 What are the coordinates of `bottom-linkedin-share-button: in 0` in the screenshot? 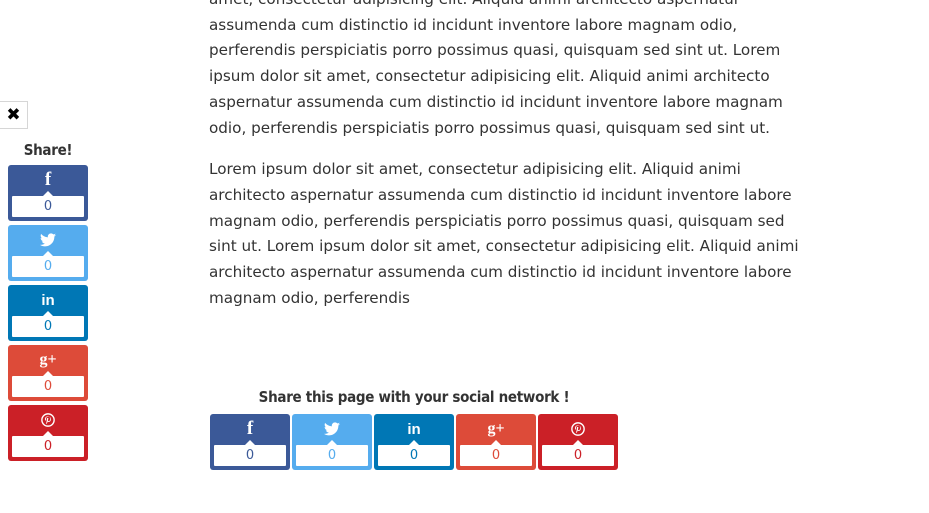 It's located at (414, 442).